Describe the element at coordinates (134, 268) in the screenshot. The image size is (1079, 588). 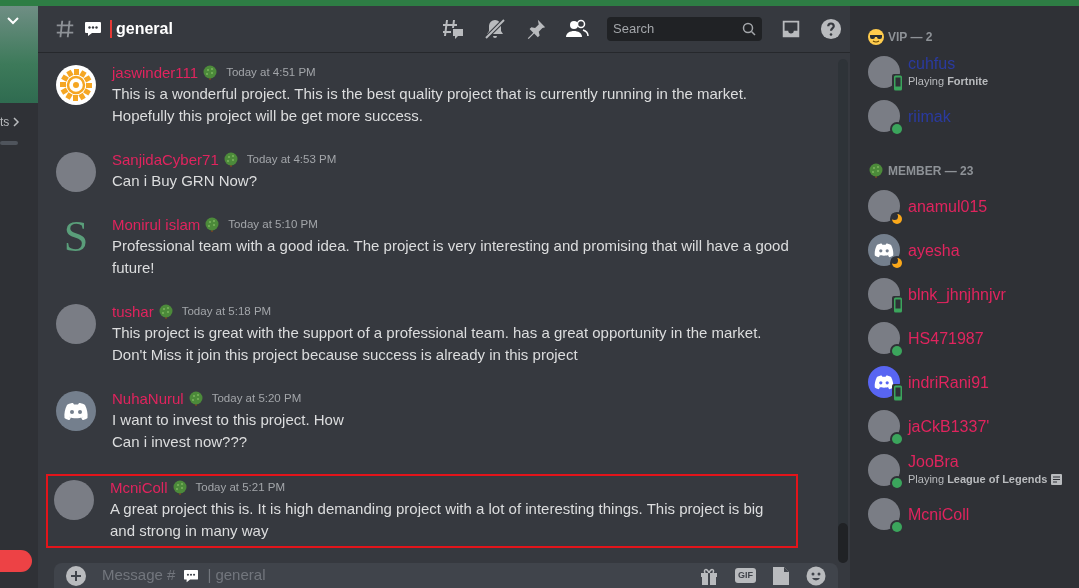
I see `message-text: future!` at that location.